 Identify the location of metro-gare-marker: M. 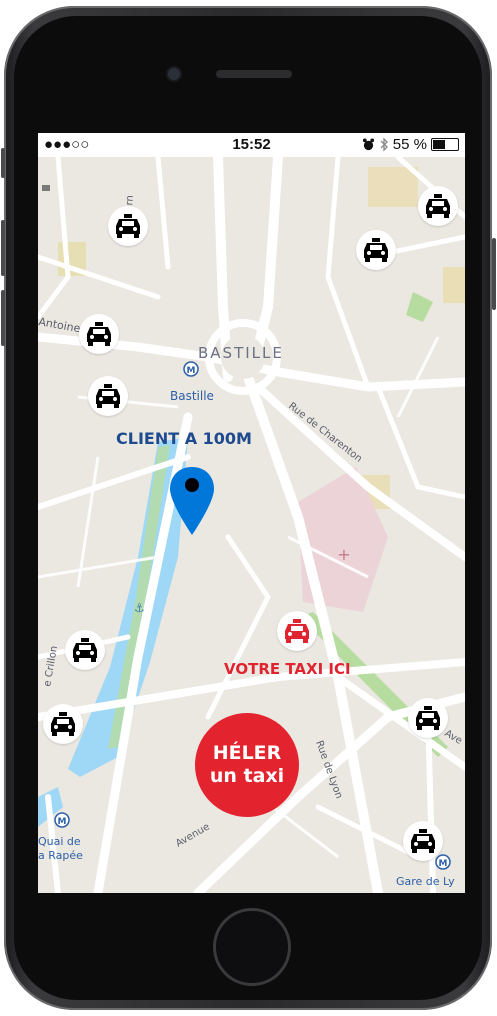
(443, 862).